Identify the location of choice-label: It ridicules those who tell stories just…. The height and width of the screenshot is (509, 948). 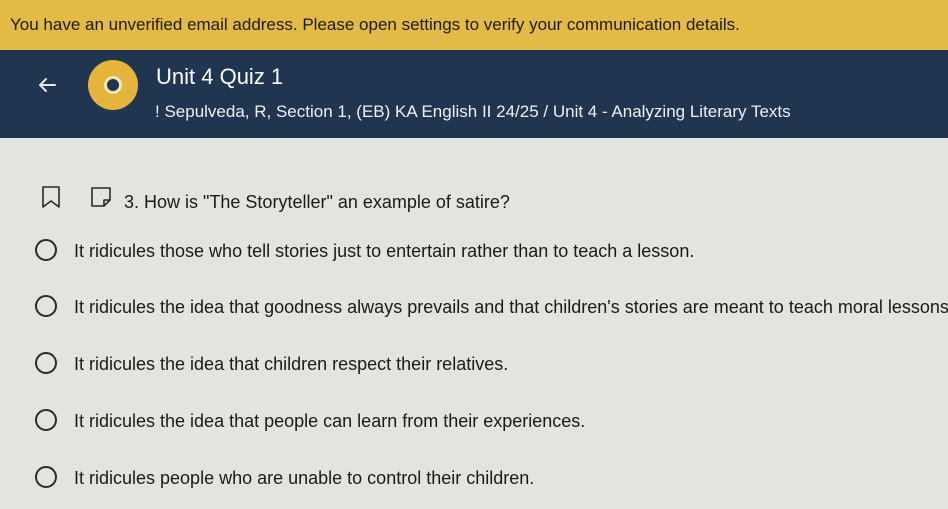
(384, 251).